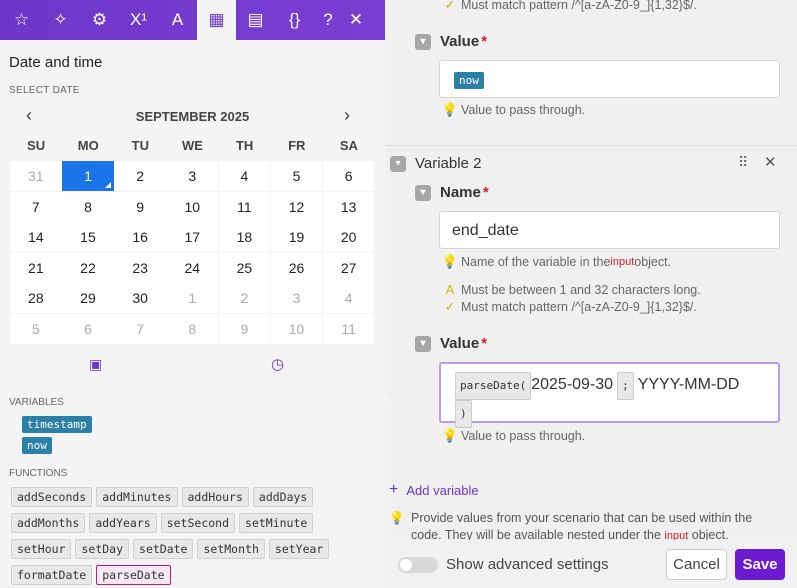  Describe the element at coordinates (95, 364) in the screenshot. I see `calendar-check-icon: ▣` at that location.